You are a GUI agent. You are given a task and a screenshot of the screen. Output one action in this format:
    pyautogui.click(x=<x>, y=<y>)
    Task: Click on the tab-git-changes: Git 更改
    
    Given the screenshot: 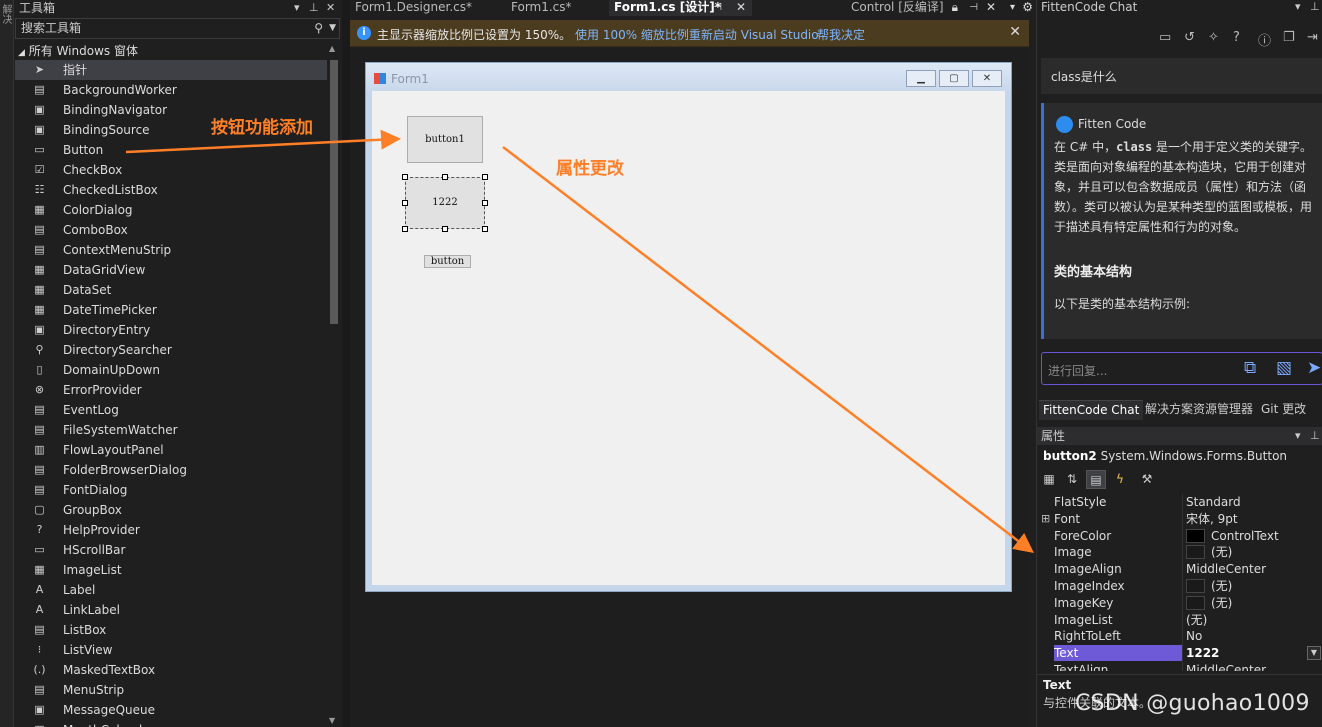 What is the action you would take?
    pyautogui.click(x=1283, y=410)
    